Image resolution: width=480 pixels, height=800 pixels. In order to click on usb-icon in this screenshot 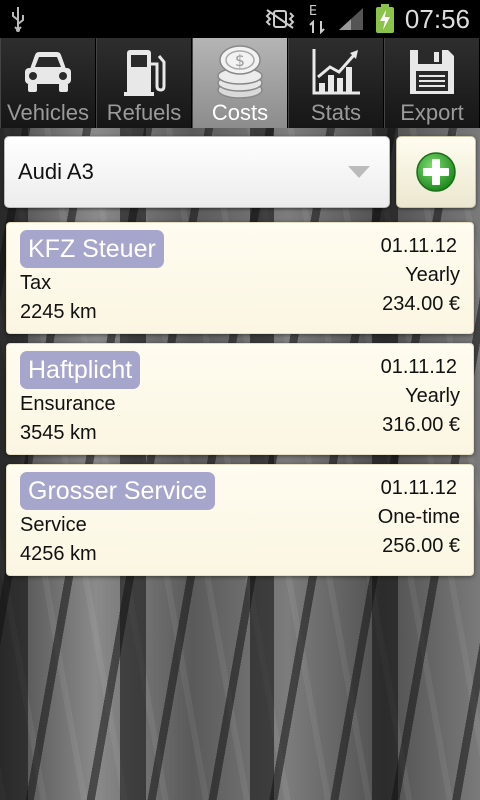, I will do `click(18, 19)`.